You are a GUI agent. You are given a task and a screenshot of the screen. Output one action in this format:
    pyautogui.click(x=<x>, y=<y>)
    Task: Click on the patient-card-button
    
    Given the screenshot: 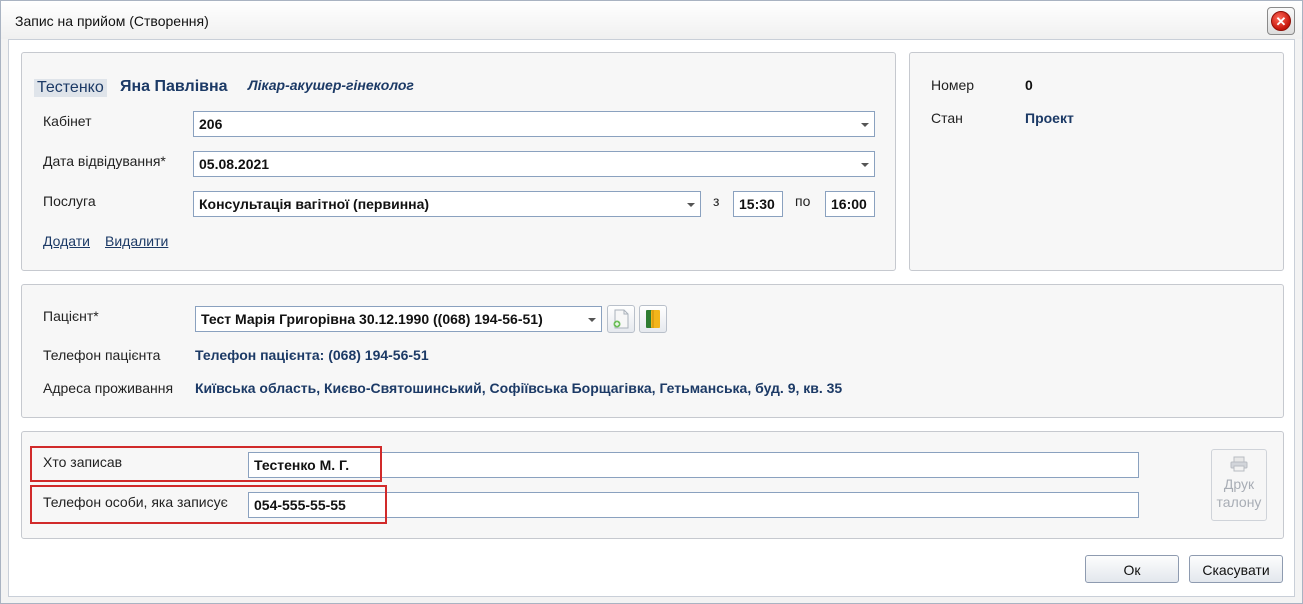 What is the action you would take?
    pyautogui.click(x=653, y=319)
    